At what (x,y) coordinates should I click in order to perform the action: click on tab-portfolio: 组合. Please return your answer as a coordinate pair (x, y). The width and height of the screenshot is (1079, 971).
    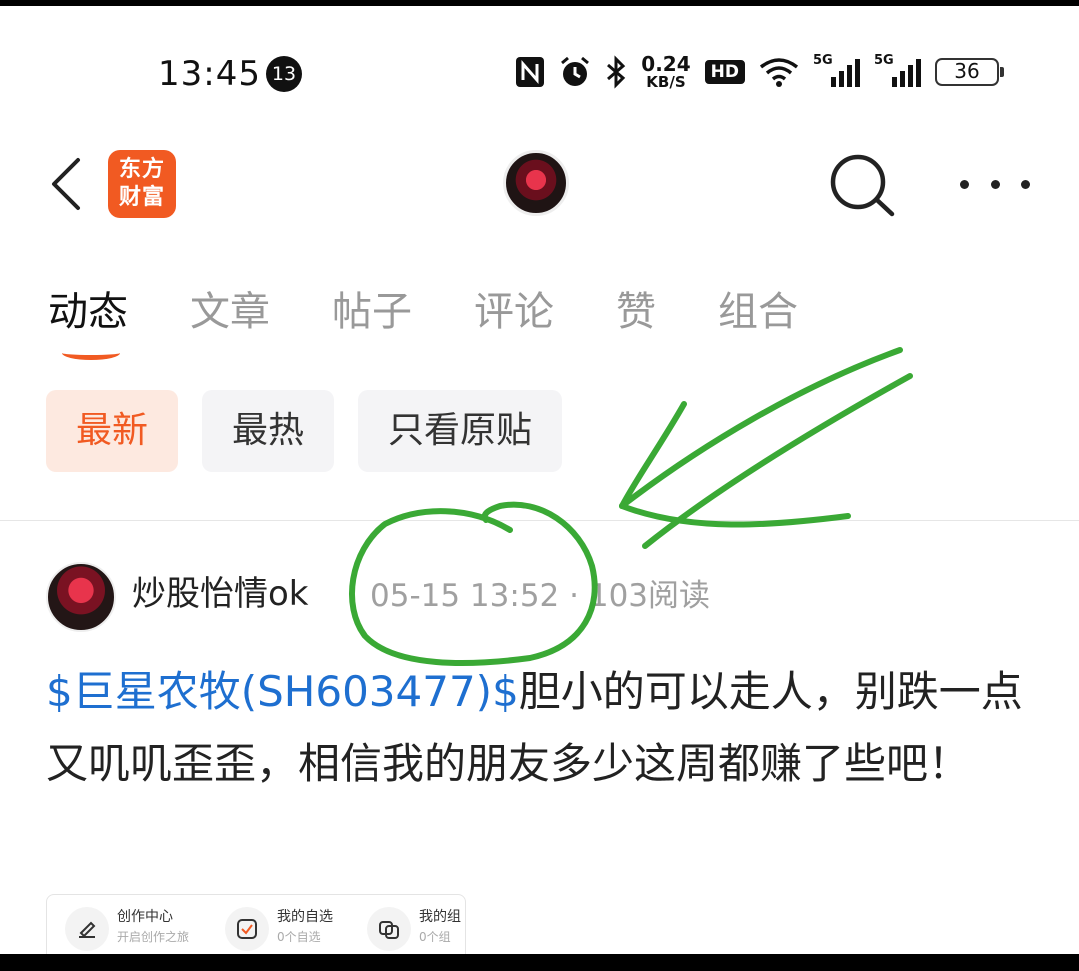
    Looking at the image, I should click on (758, 312).